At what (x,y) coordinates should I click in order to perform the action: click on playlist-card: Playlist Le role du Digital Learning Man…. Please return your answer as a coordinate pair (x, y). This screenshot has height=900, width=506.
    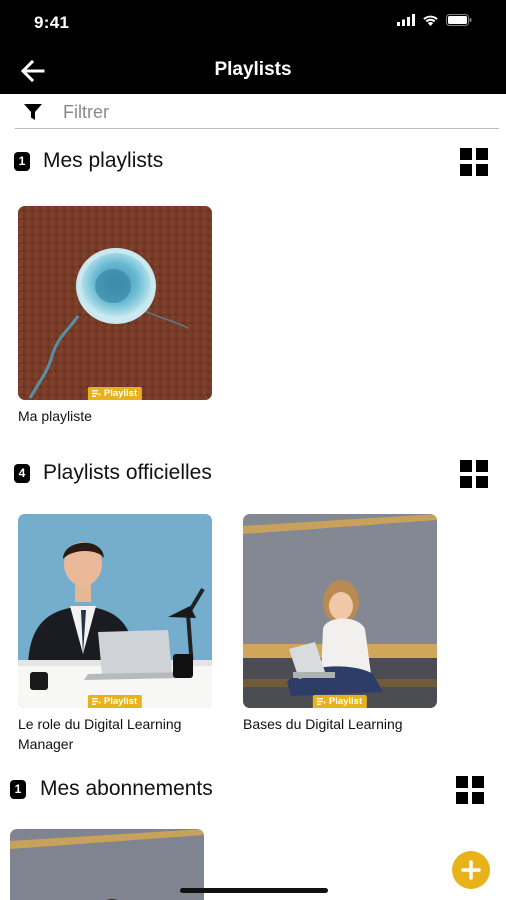
    Looking at the image, I should click on (115, 634).